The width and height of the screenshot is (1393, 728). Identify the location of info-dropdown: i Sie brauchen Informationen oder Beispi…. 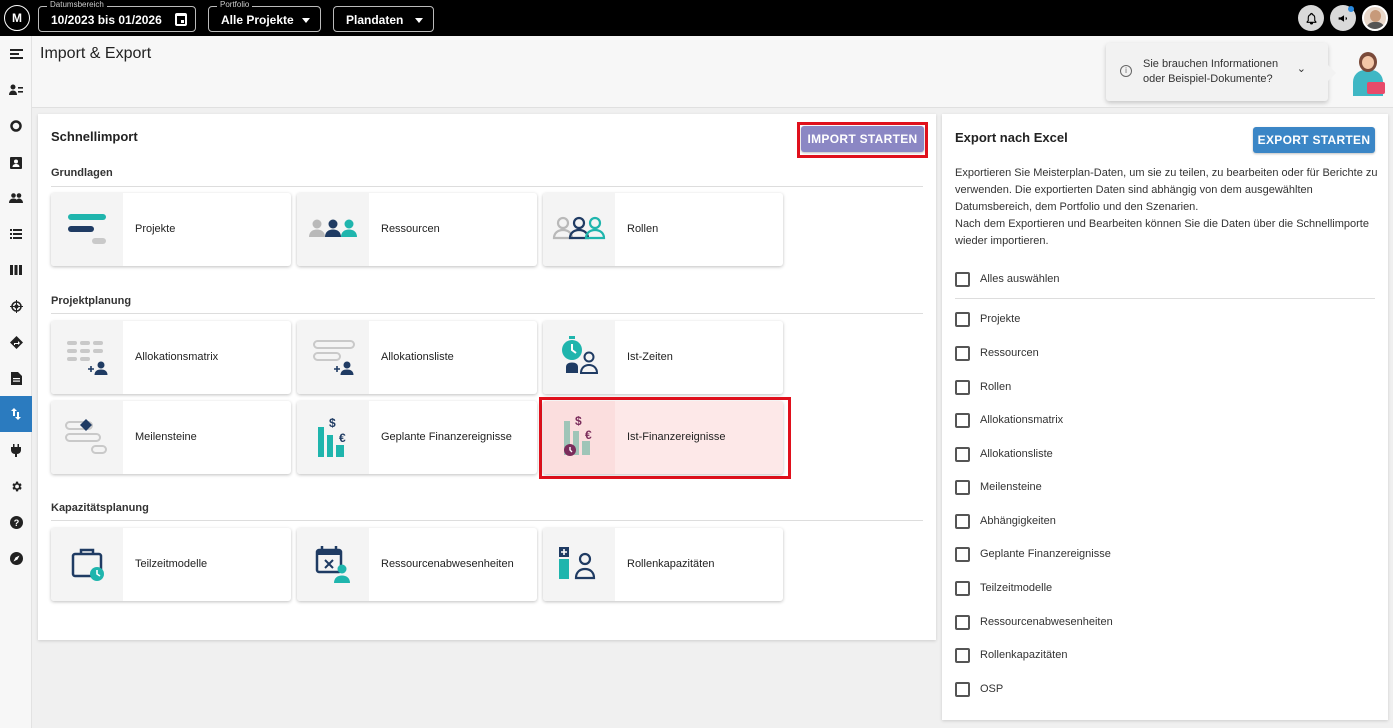
(1221, 72).